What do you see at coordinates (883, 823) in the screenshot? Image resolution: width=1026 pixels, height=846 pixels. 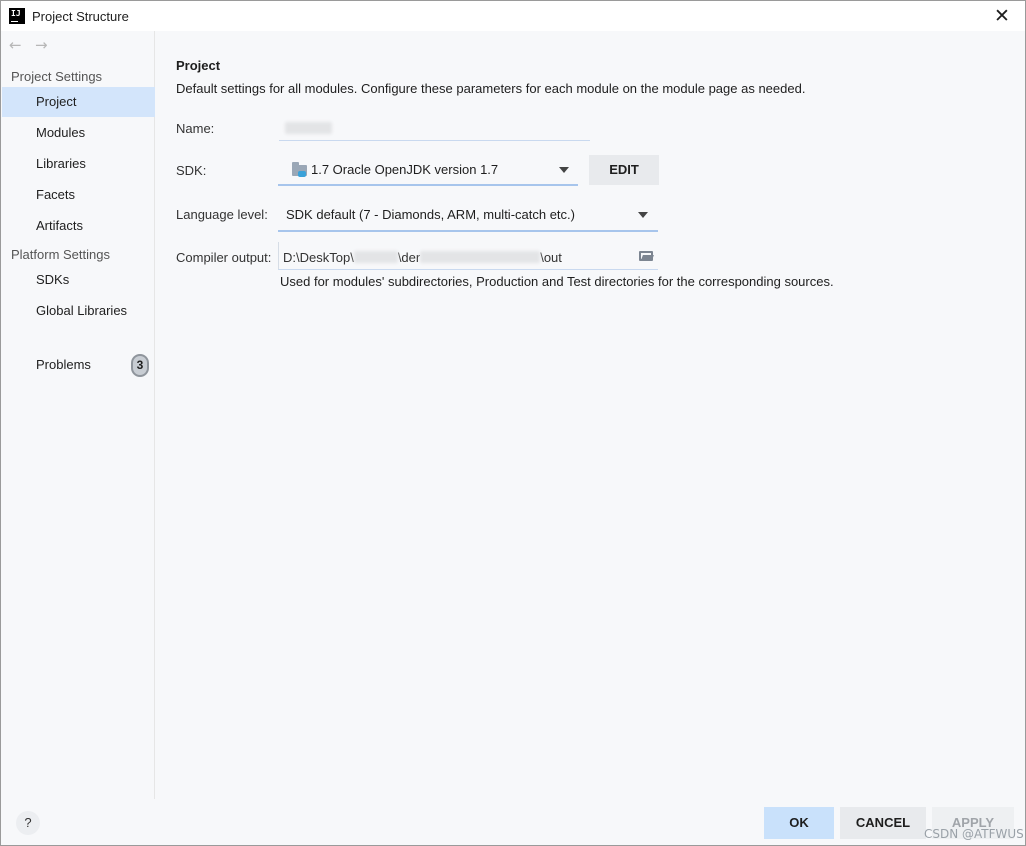 I see `cancel-button: CANCEL` at bounding box center [883, 823].